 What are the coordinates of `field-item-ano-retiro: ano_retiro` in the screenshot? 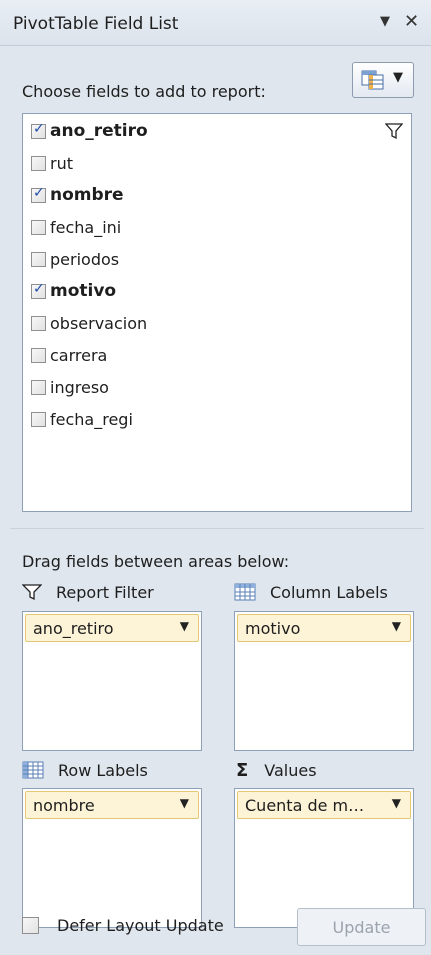 It's located at (89, 131).